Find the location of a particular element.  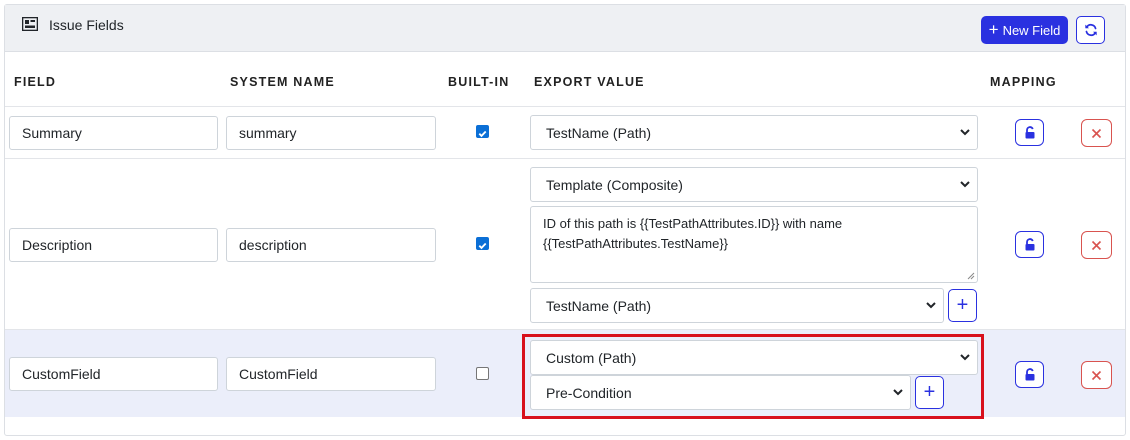

custom-attribute-value: Pre-Condition is located at coordinates (589, 392).